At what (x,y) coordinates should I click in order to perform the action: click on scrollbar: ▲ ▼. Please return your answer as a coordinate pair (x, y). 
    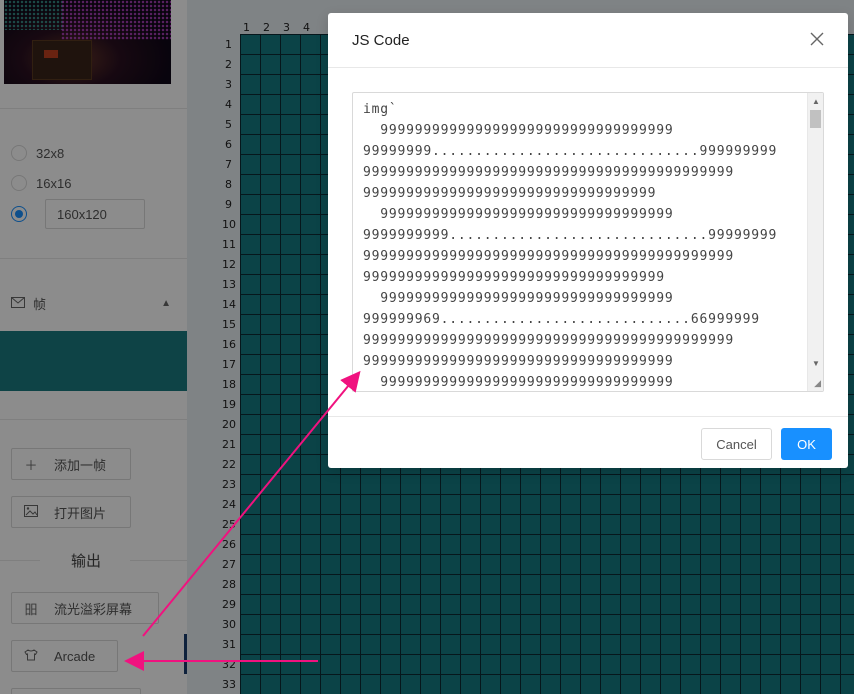
    Looking at the image, I should click on (815, 242).